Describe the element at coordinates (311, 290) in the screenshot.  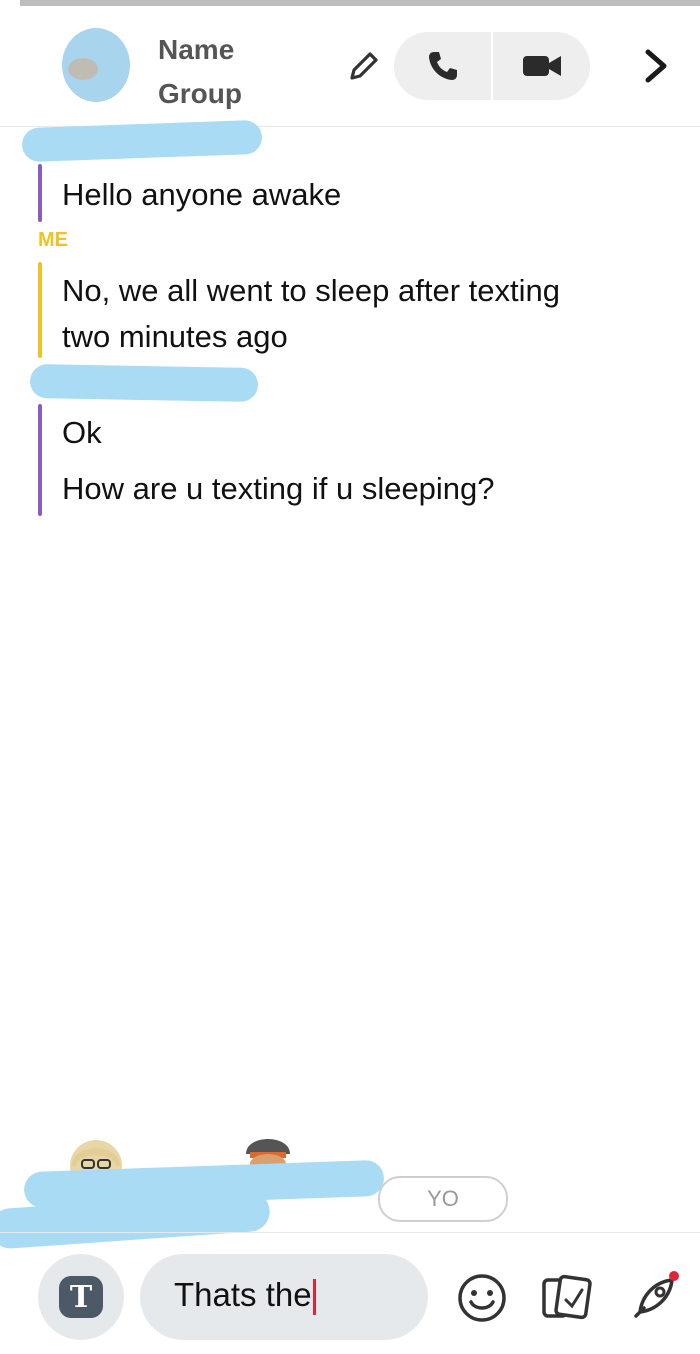
I see `message-text: No, we all went to sleep after texting` at that location.